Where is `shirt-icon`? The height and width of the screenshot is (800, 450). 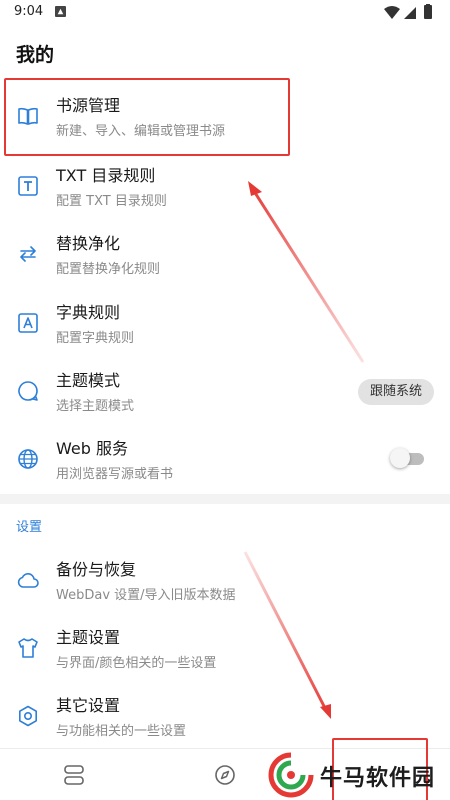 shirt-icon is located at coordinates (28, 648).